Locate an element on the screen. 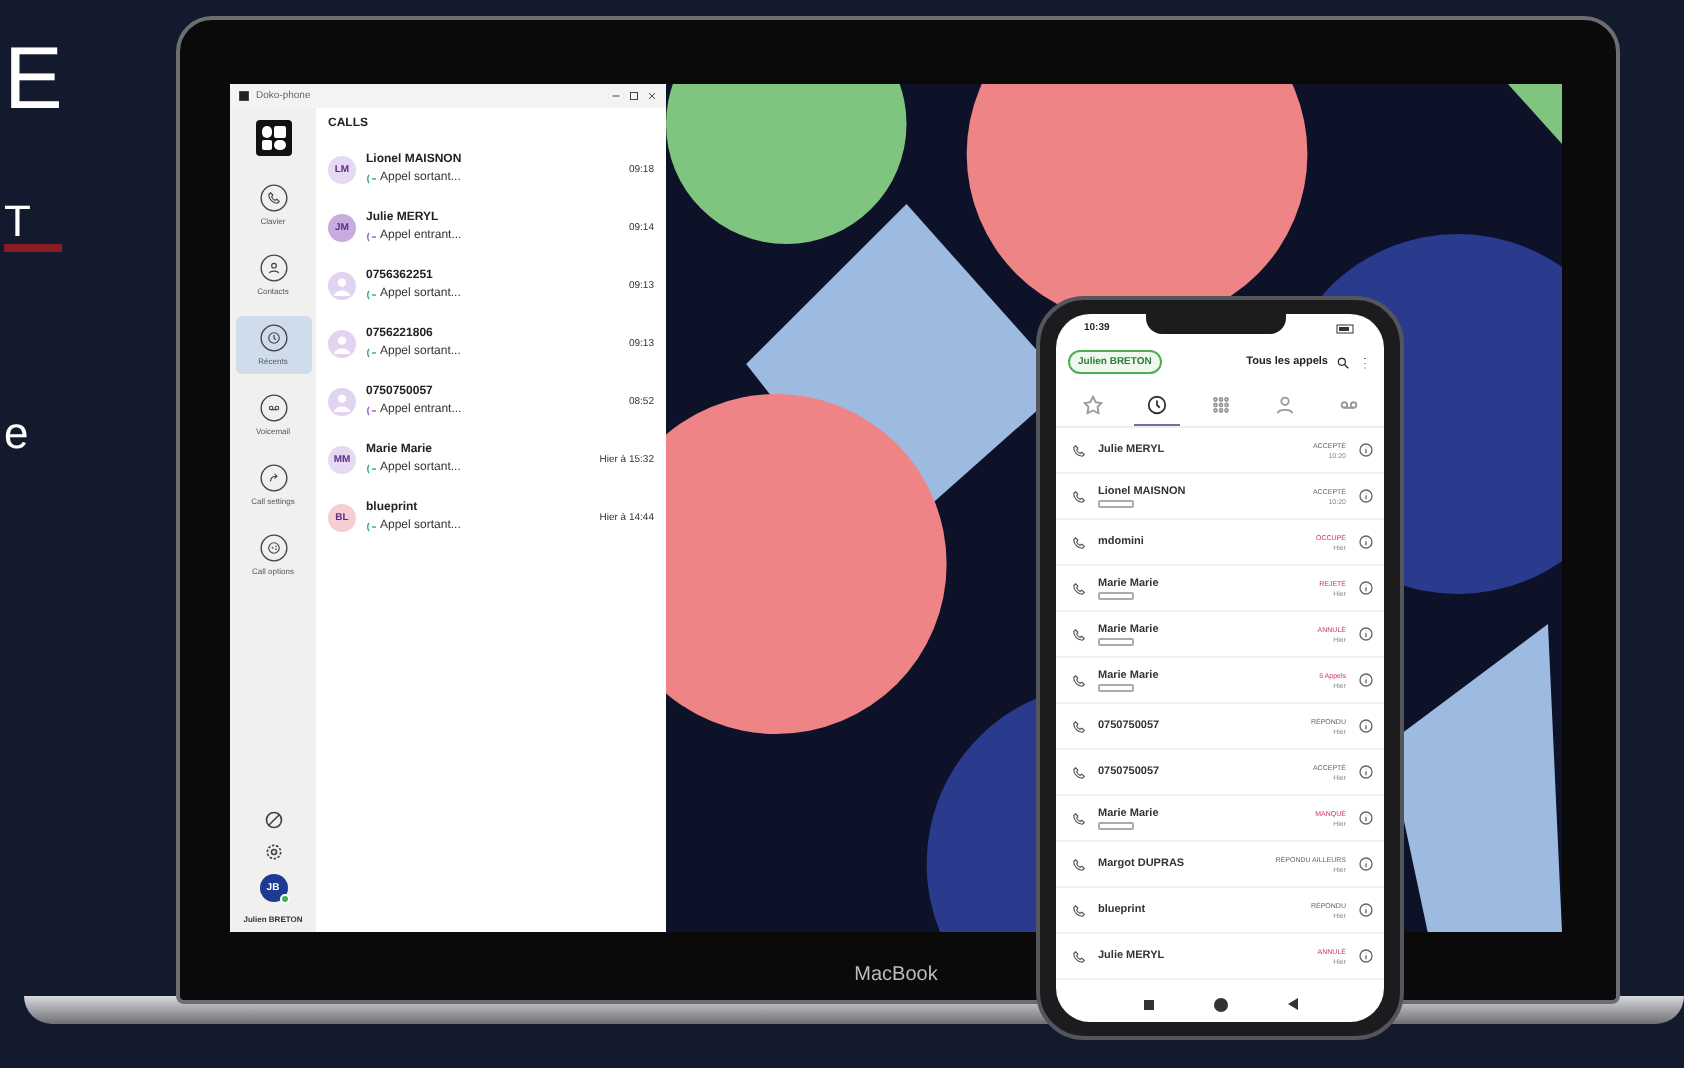 Image resolution: width=1684 pixels, height=1068 pixels. star-icon is located at coordinates (1092, 405).